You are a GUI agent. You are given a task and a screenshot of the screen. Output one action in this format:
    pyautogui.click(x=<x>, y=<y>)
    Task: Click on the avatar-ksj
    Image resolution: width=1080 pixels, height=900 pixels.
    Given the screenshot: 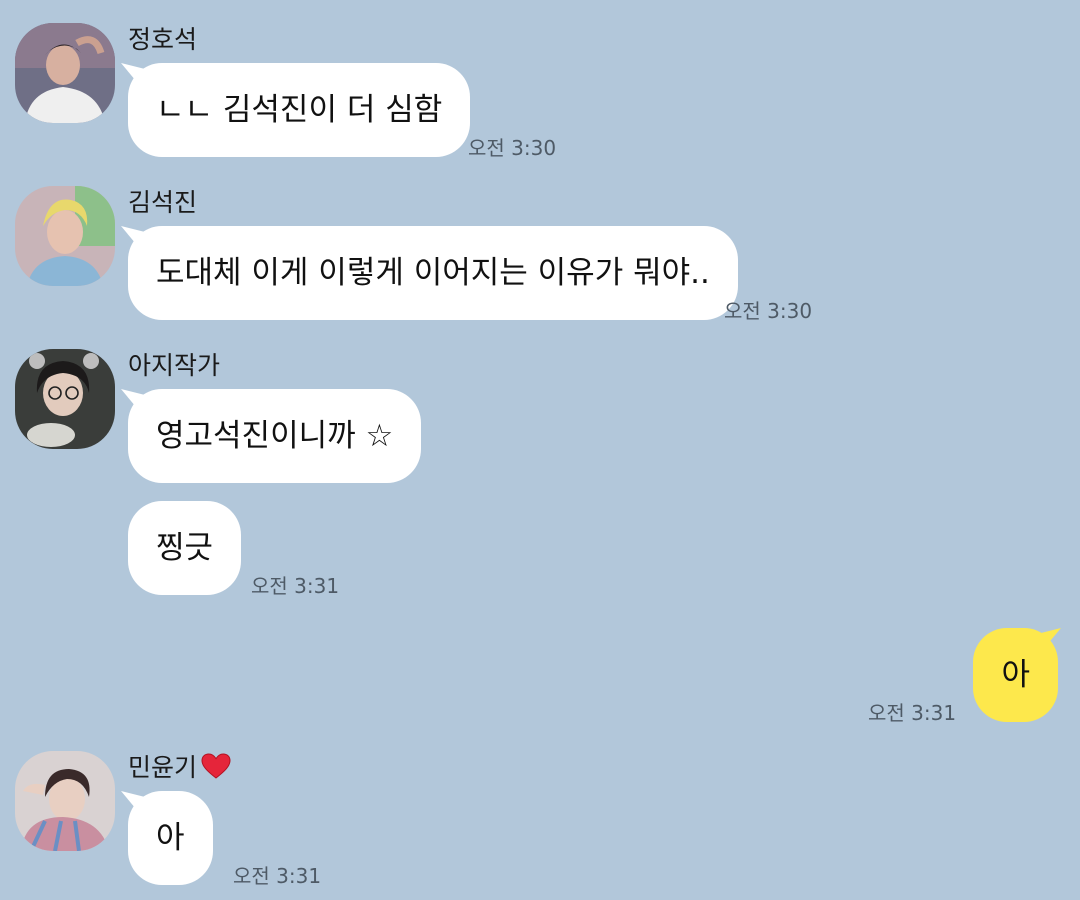 What is the action you would take?
    pyautogui.click(x=65, y=236)
    